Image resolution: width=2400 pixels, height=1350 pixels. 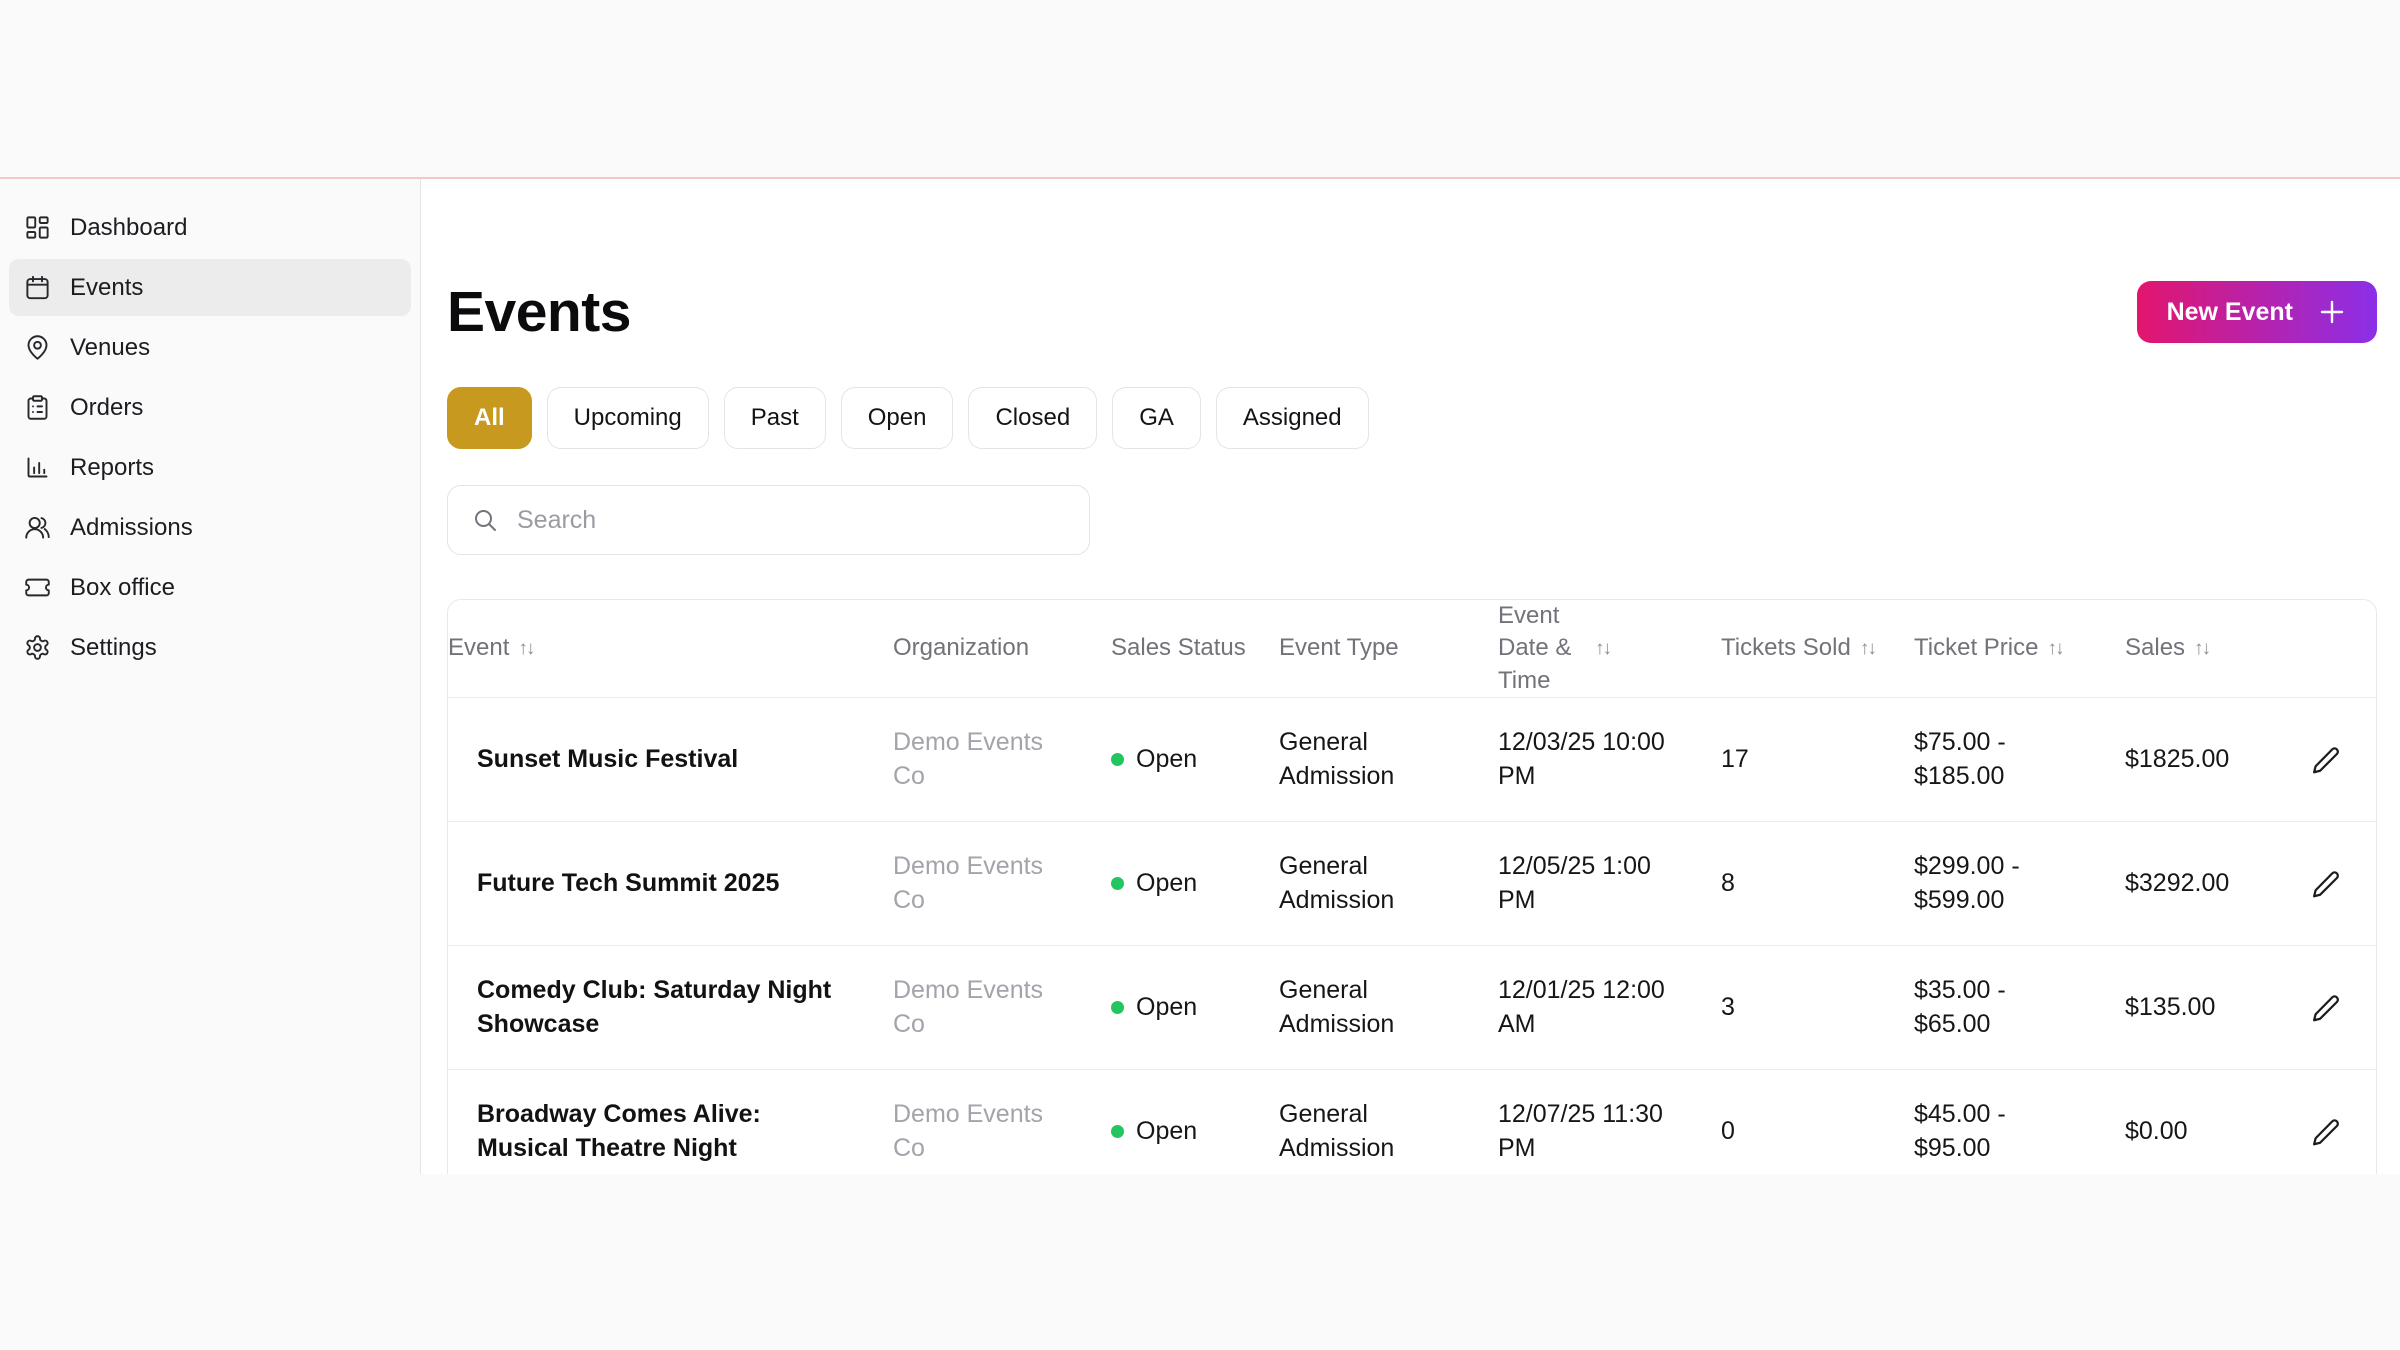 I want to click on ticket-price-cell: $299.00 - $599.00, so click(x=1967, y=882).